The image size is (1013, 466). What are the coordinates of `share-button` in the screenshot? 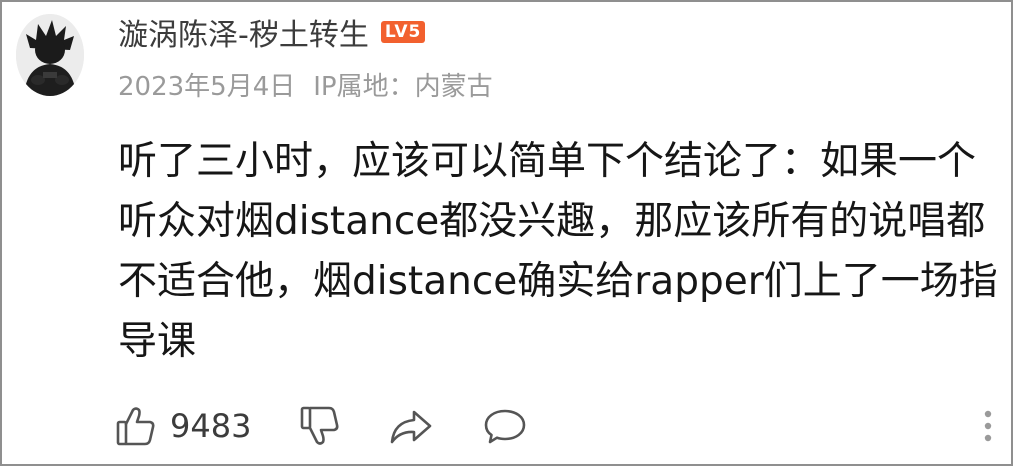 It's located at (411, 426).